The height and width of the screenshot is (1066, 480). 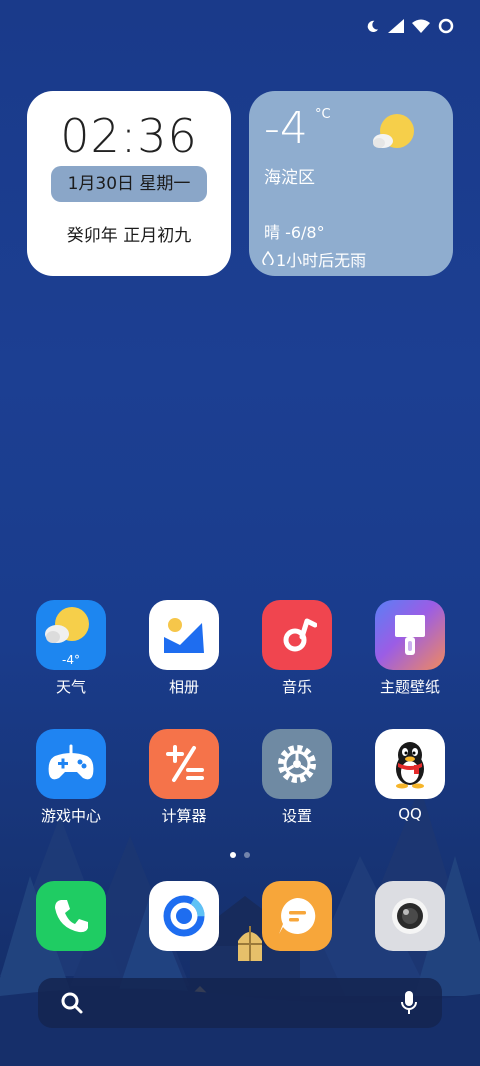 What do you see at coordinates (240, 1003) in the screenshot?
I see `search-bar` at bounding box center [240, 1003].